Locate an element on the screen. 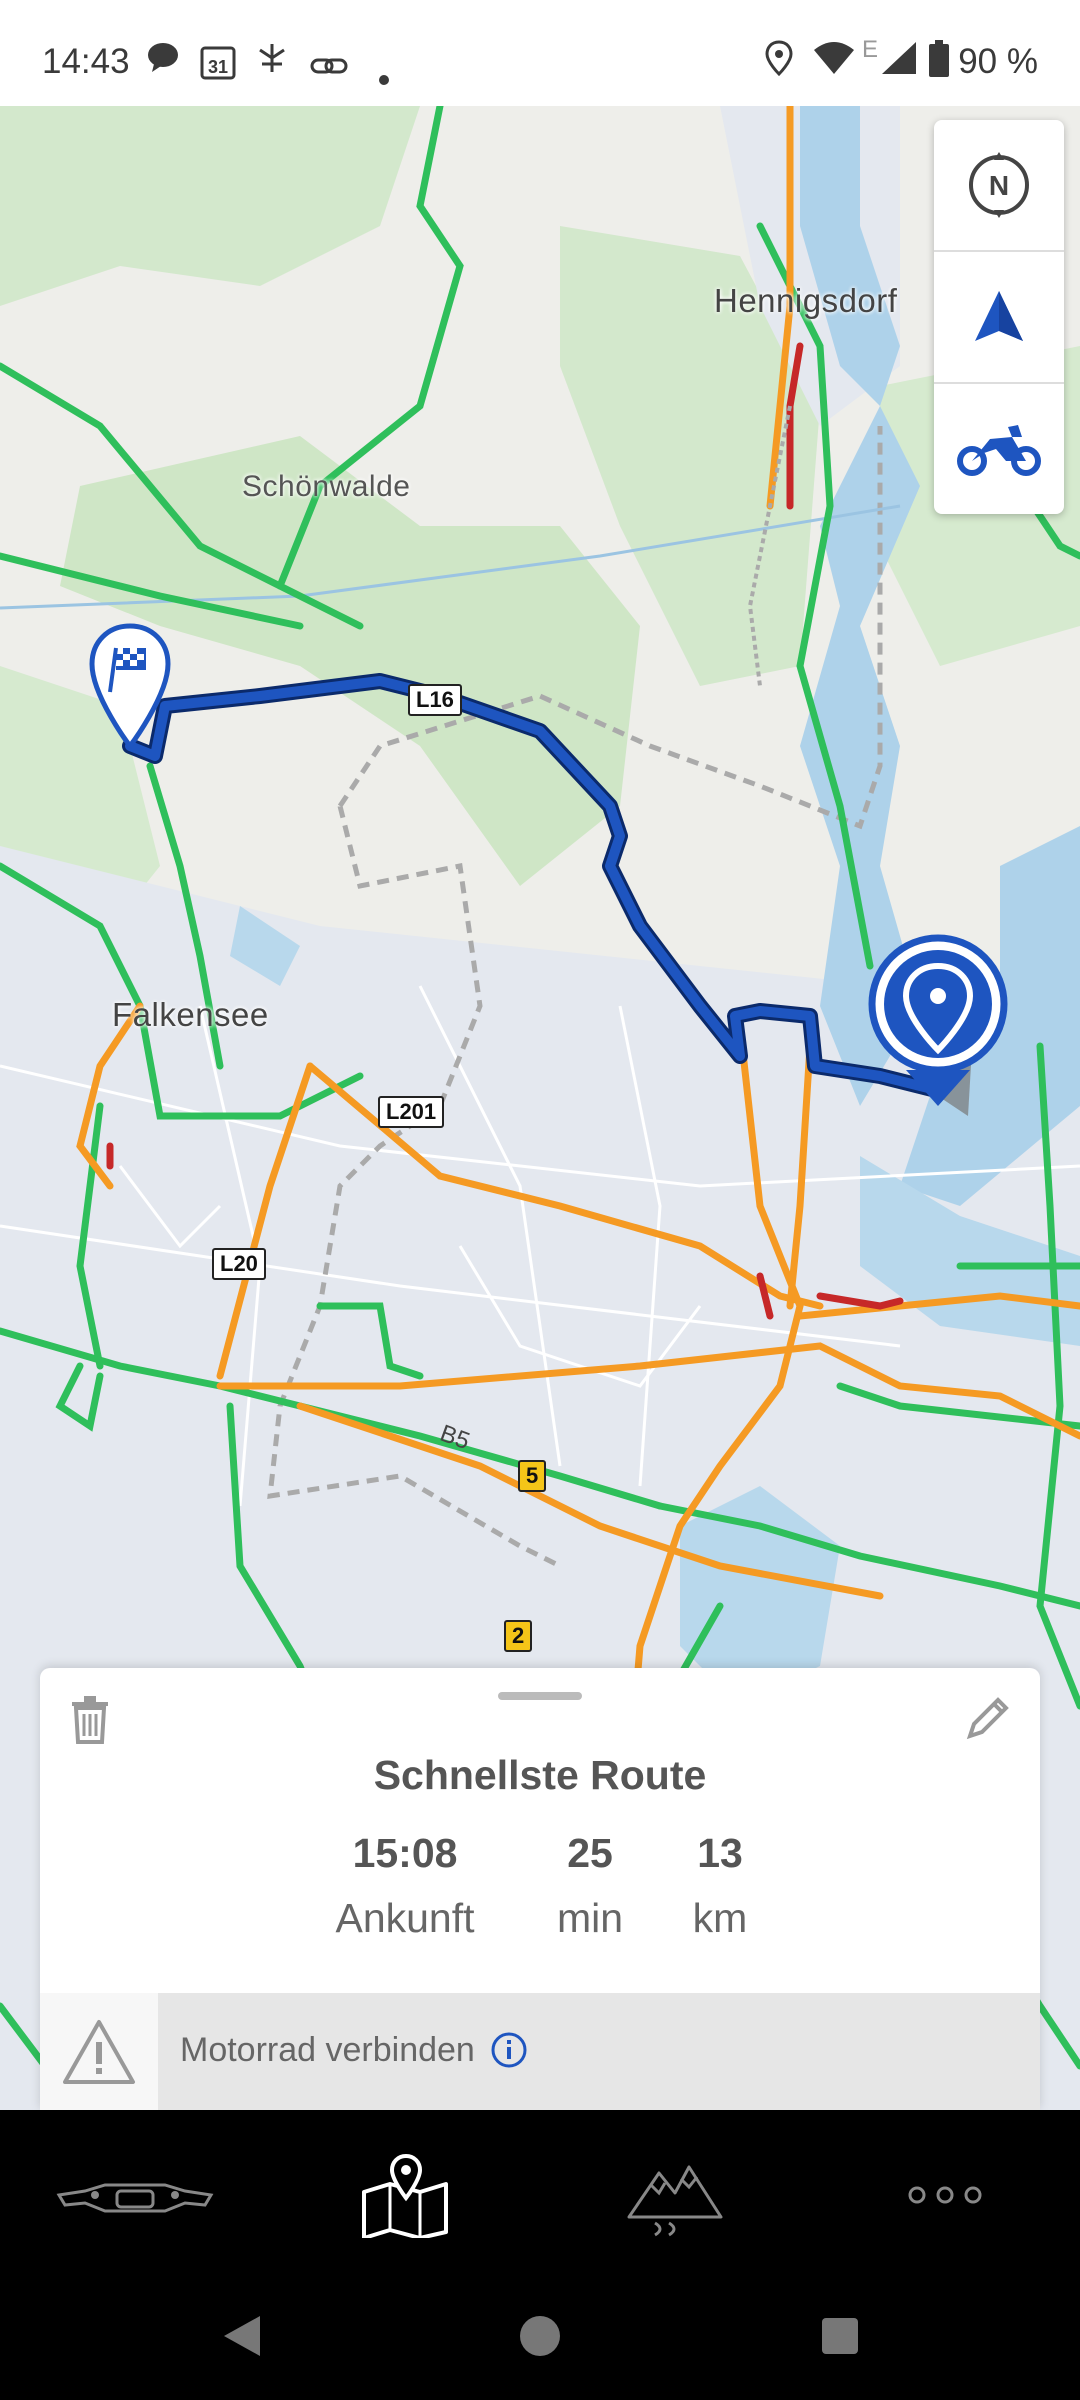  network-type: E is located at coordinates (870, 49).